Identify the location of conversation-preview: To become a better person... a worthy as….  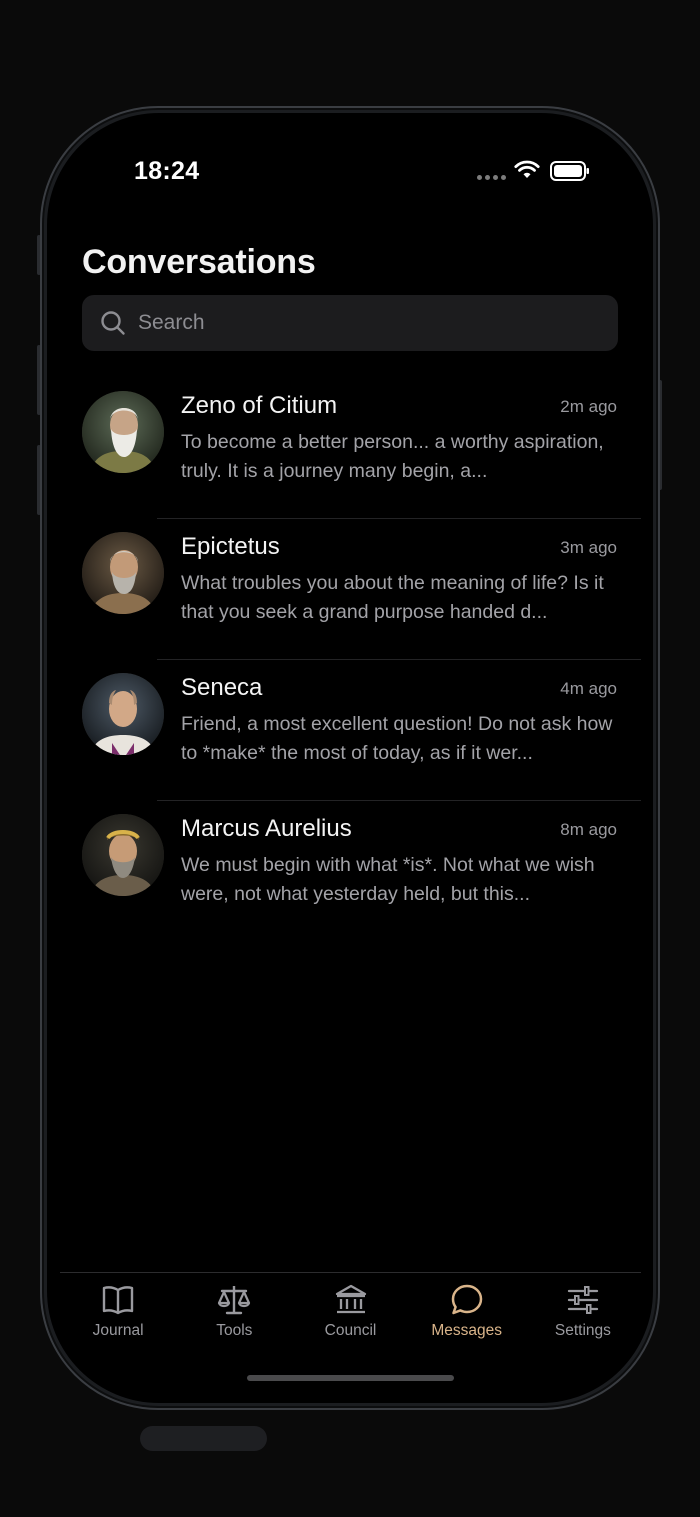
(392, 456).